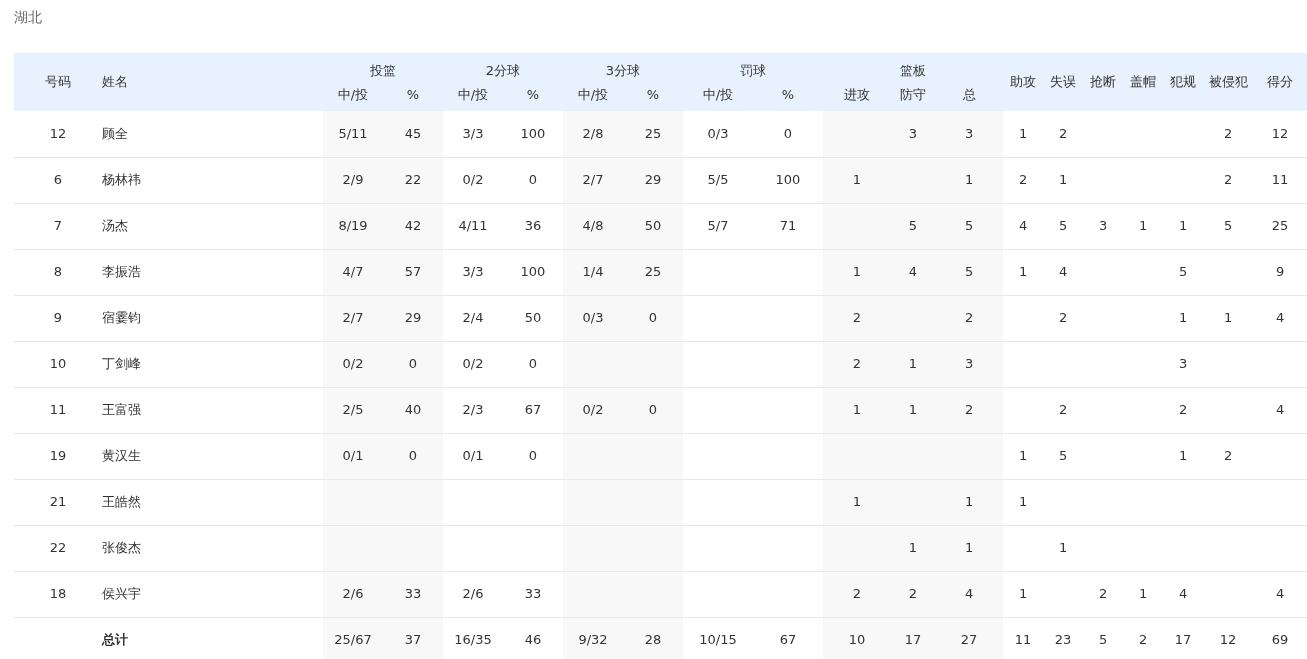  What do you see at coordinates (533, 133) in the screenshot?
I see `table-cell: 100` at bounding box center [533, 133].